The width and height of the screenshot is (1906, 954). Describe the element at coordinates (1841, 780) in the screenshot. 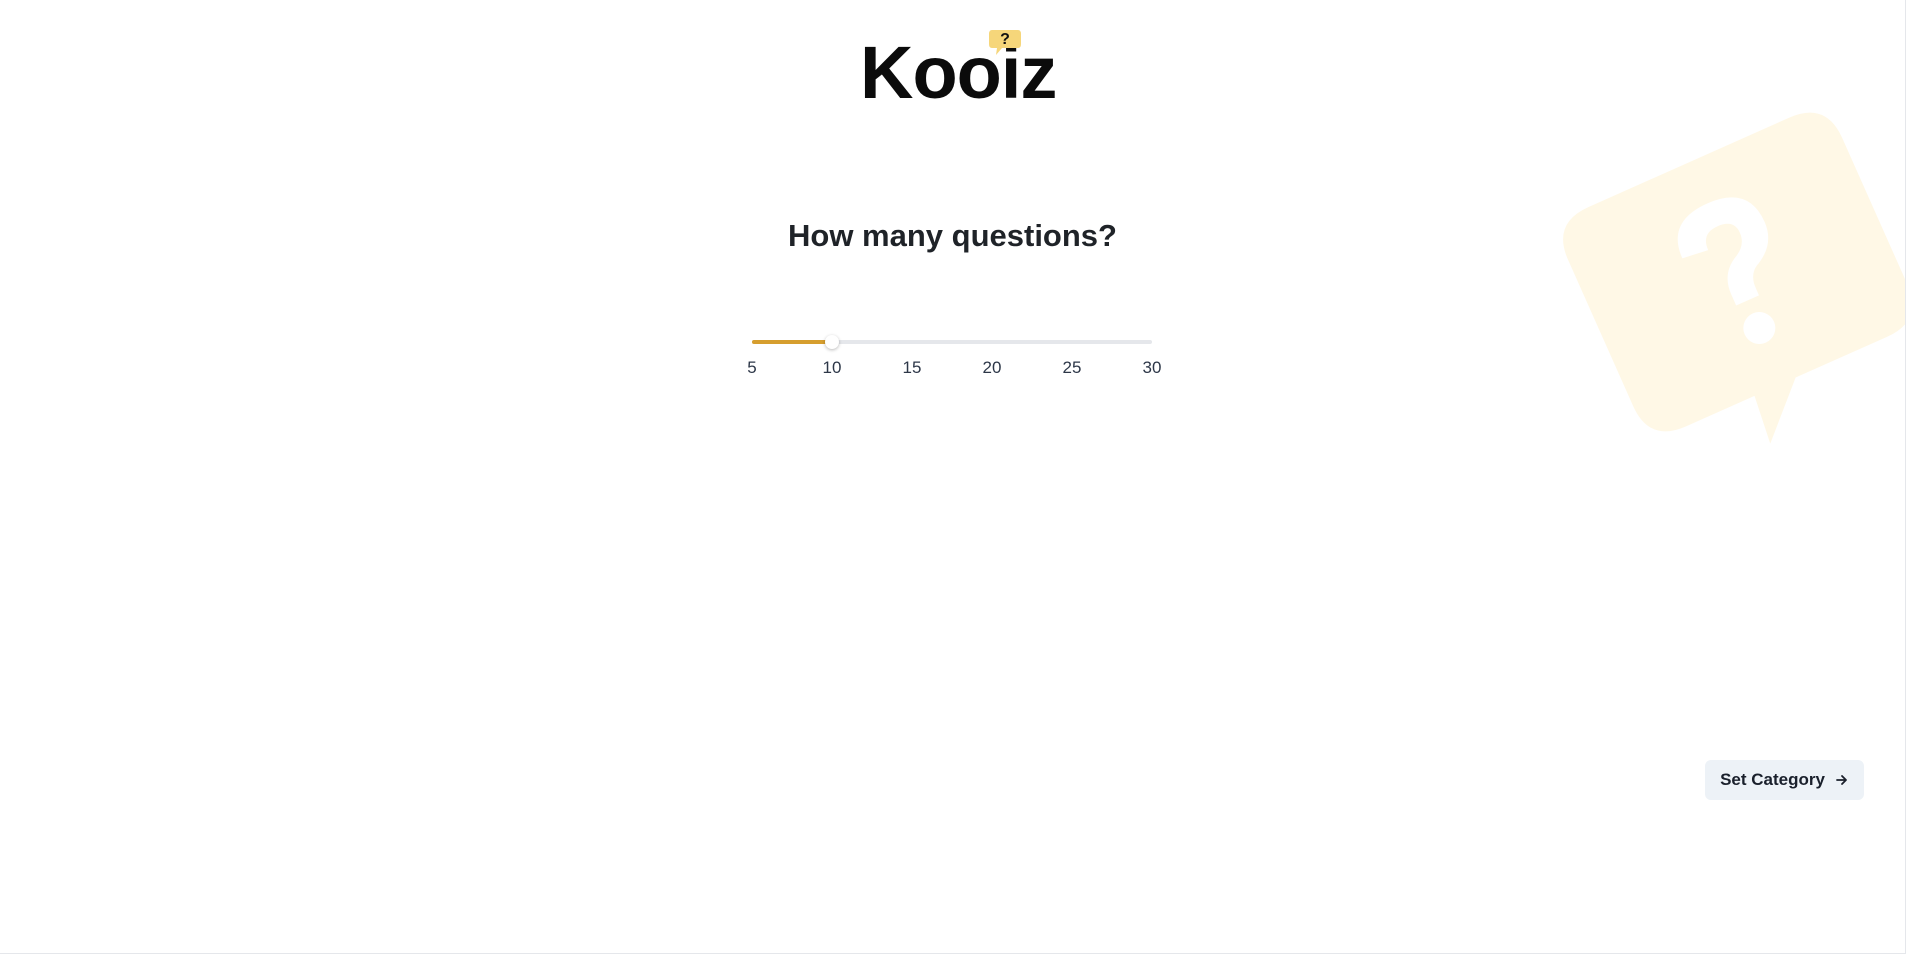

I see `arrow-right-icon` at that location.